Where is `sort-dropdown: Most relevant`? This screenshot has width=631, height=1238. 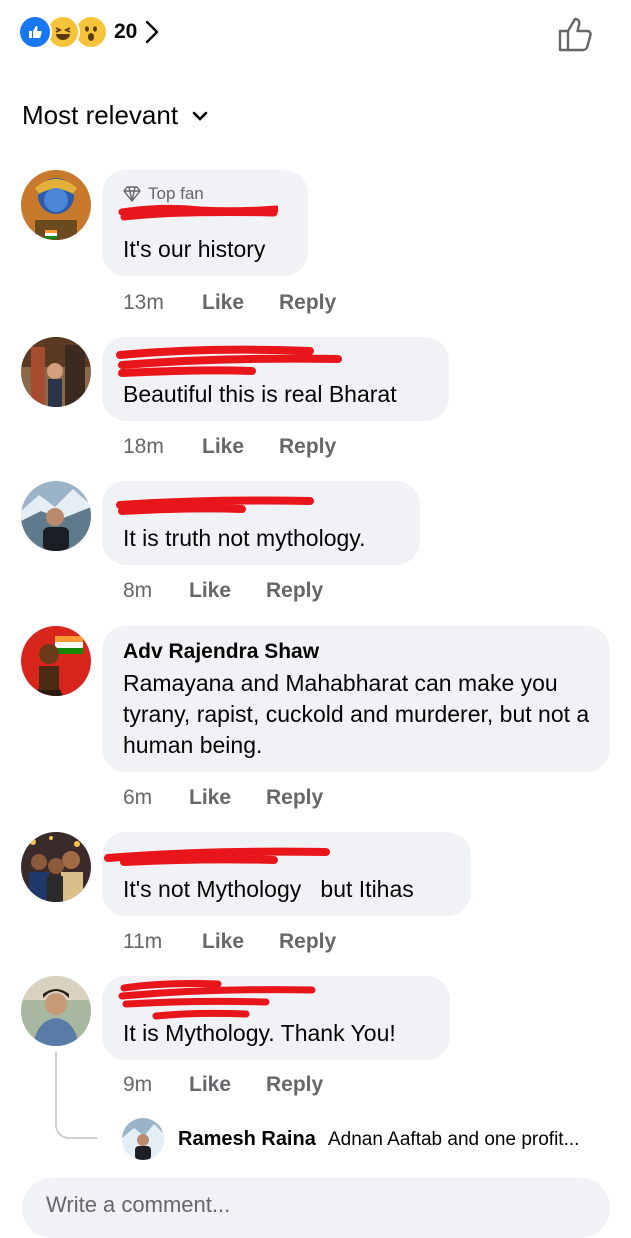 sort-dropdown: Most relevant is located at coordinates (115, 115).